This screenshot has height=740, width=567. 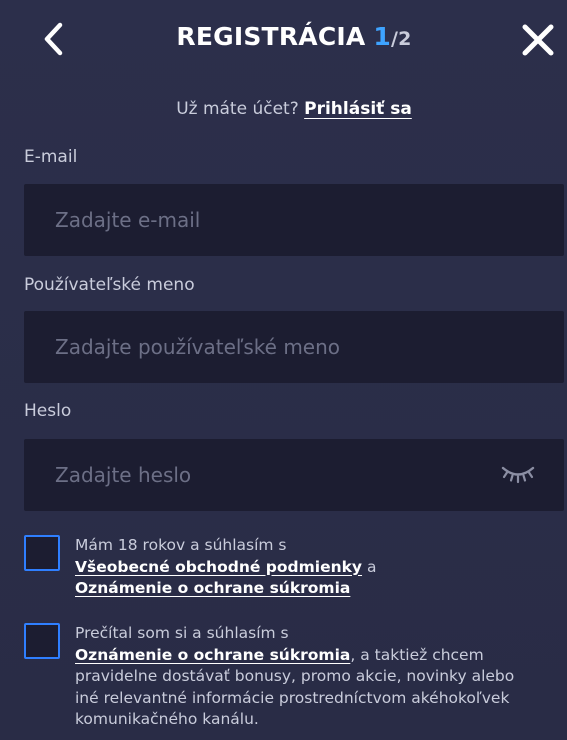 I want to click on privacy-link-marketing: Oznámenie o ochrane súkromia, so click(x=212, y=655).